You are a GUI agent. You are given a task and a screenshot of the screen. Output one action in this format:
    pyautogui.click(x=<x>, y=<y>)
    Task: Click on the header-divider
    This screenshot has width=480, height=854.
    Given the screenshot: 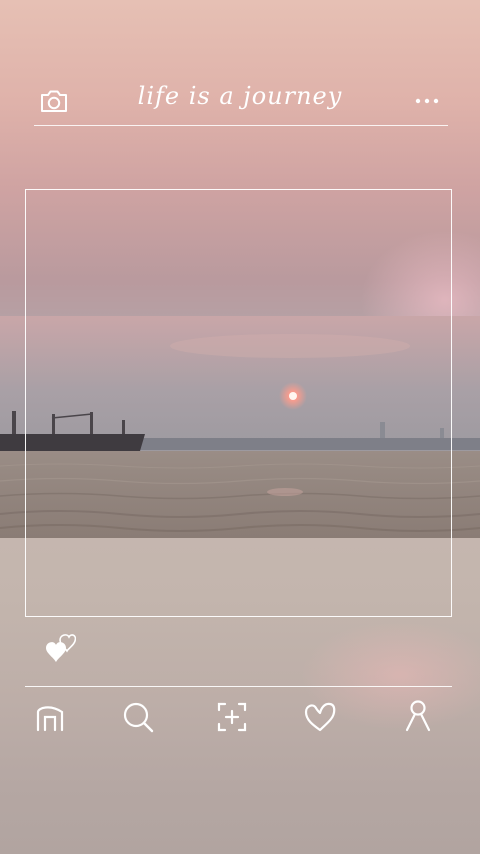 What is the action you would take?
    pyautogui.click(x=241, y=125)
    